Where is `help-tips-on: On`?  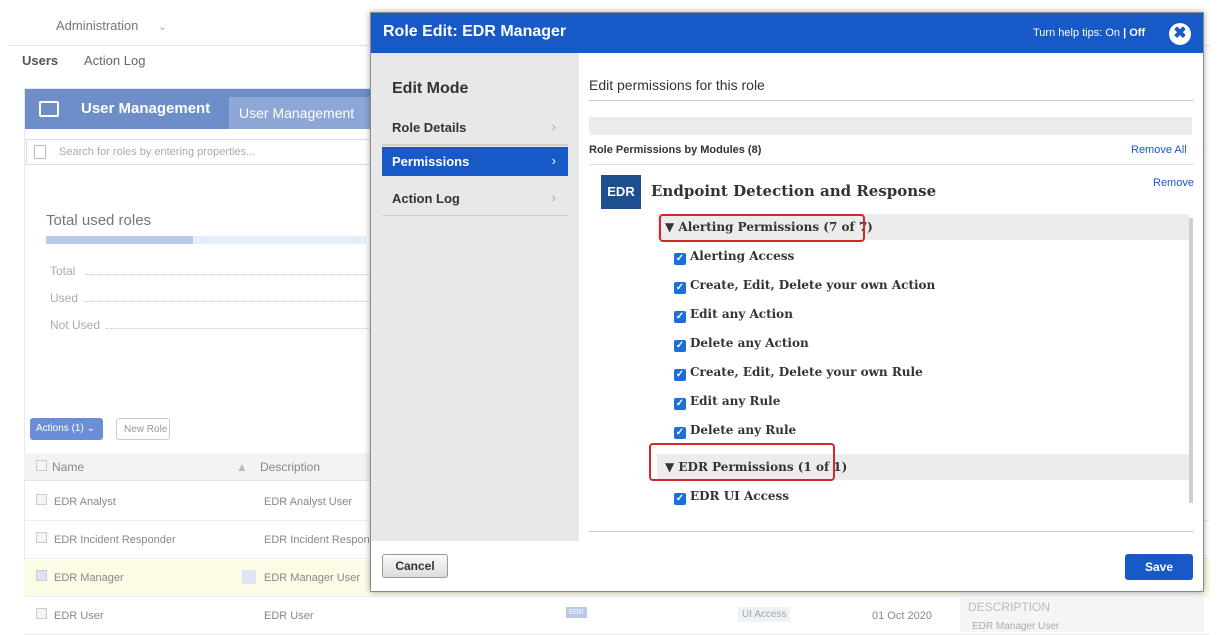 help-tips-on: On is located at coordinates (1112, 33).